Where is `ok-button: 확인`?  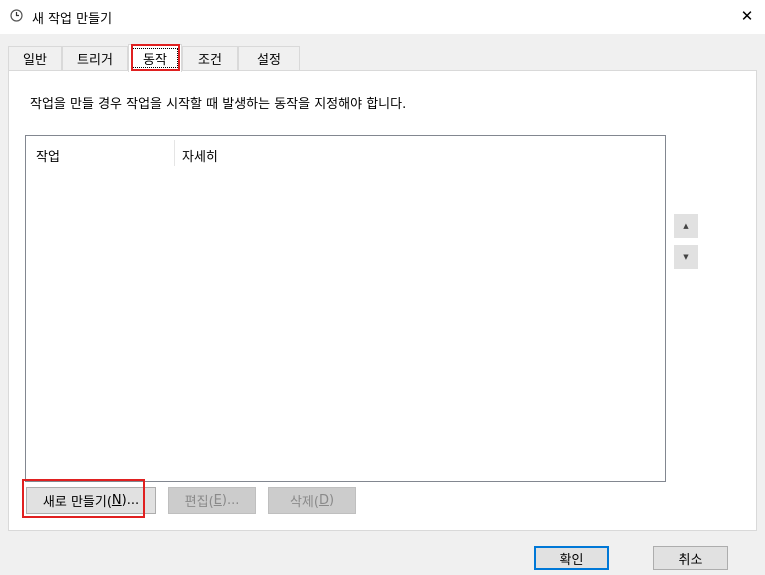
ok-button: 확인 is located at coordinates (571, 558).